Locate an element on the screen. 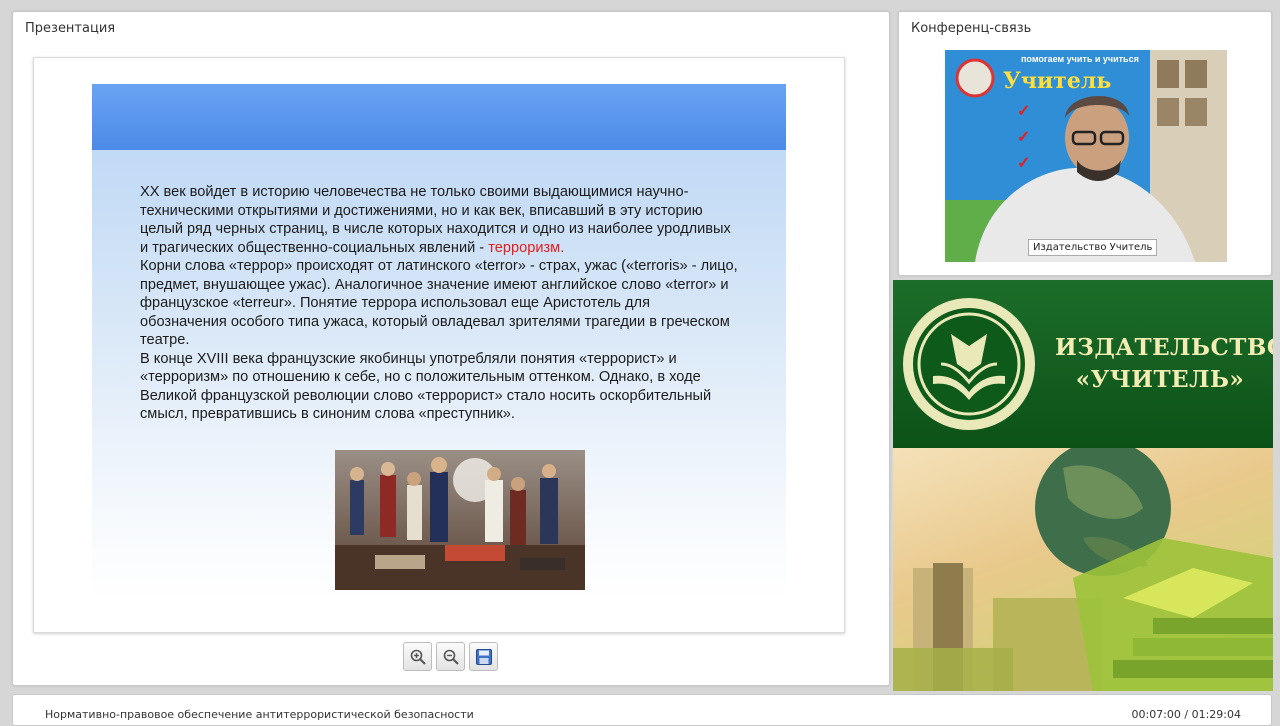  slide-highlight: терроризм. is located at coordinates (526, 247).